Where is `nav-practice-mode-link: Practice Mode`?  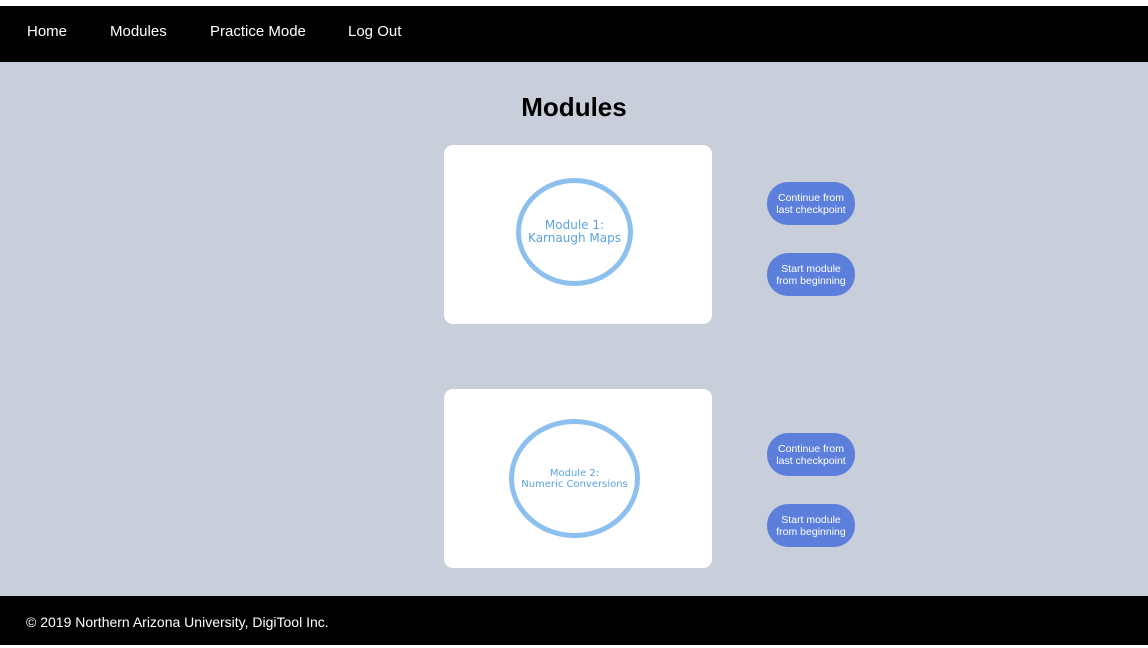 nav-practice-mode-link: Practice Mode is located at coordinates (258, 34).